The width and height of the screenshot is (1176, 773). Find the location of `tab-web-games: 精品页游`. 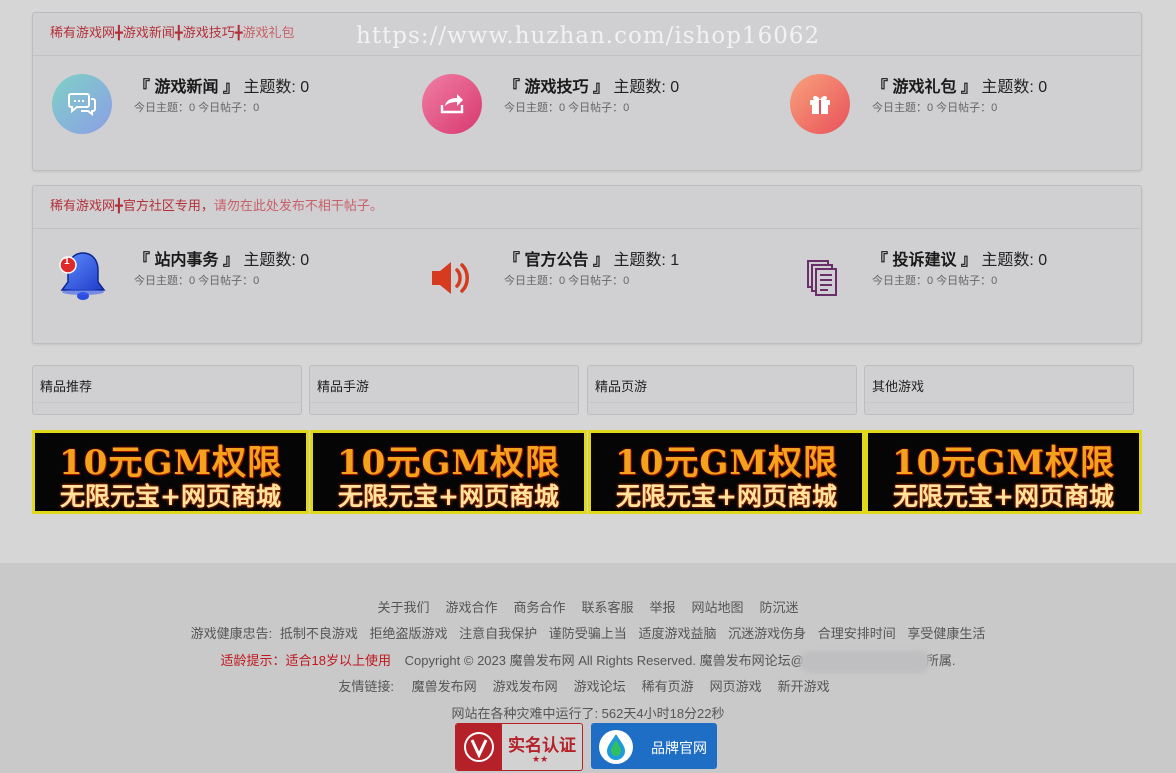

tab-web-games: 精品页游 is located at coordinates (722, 390).